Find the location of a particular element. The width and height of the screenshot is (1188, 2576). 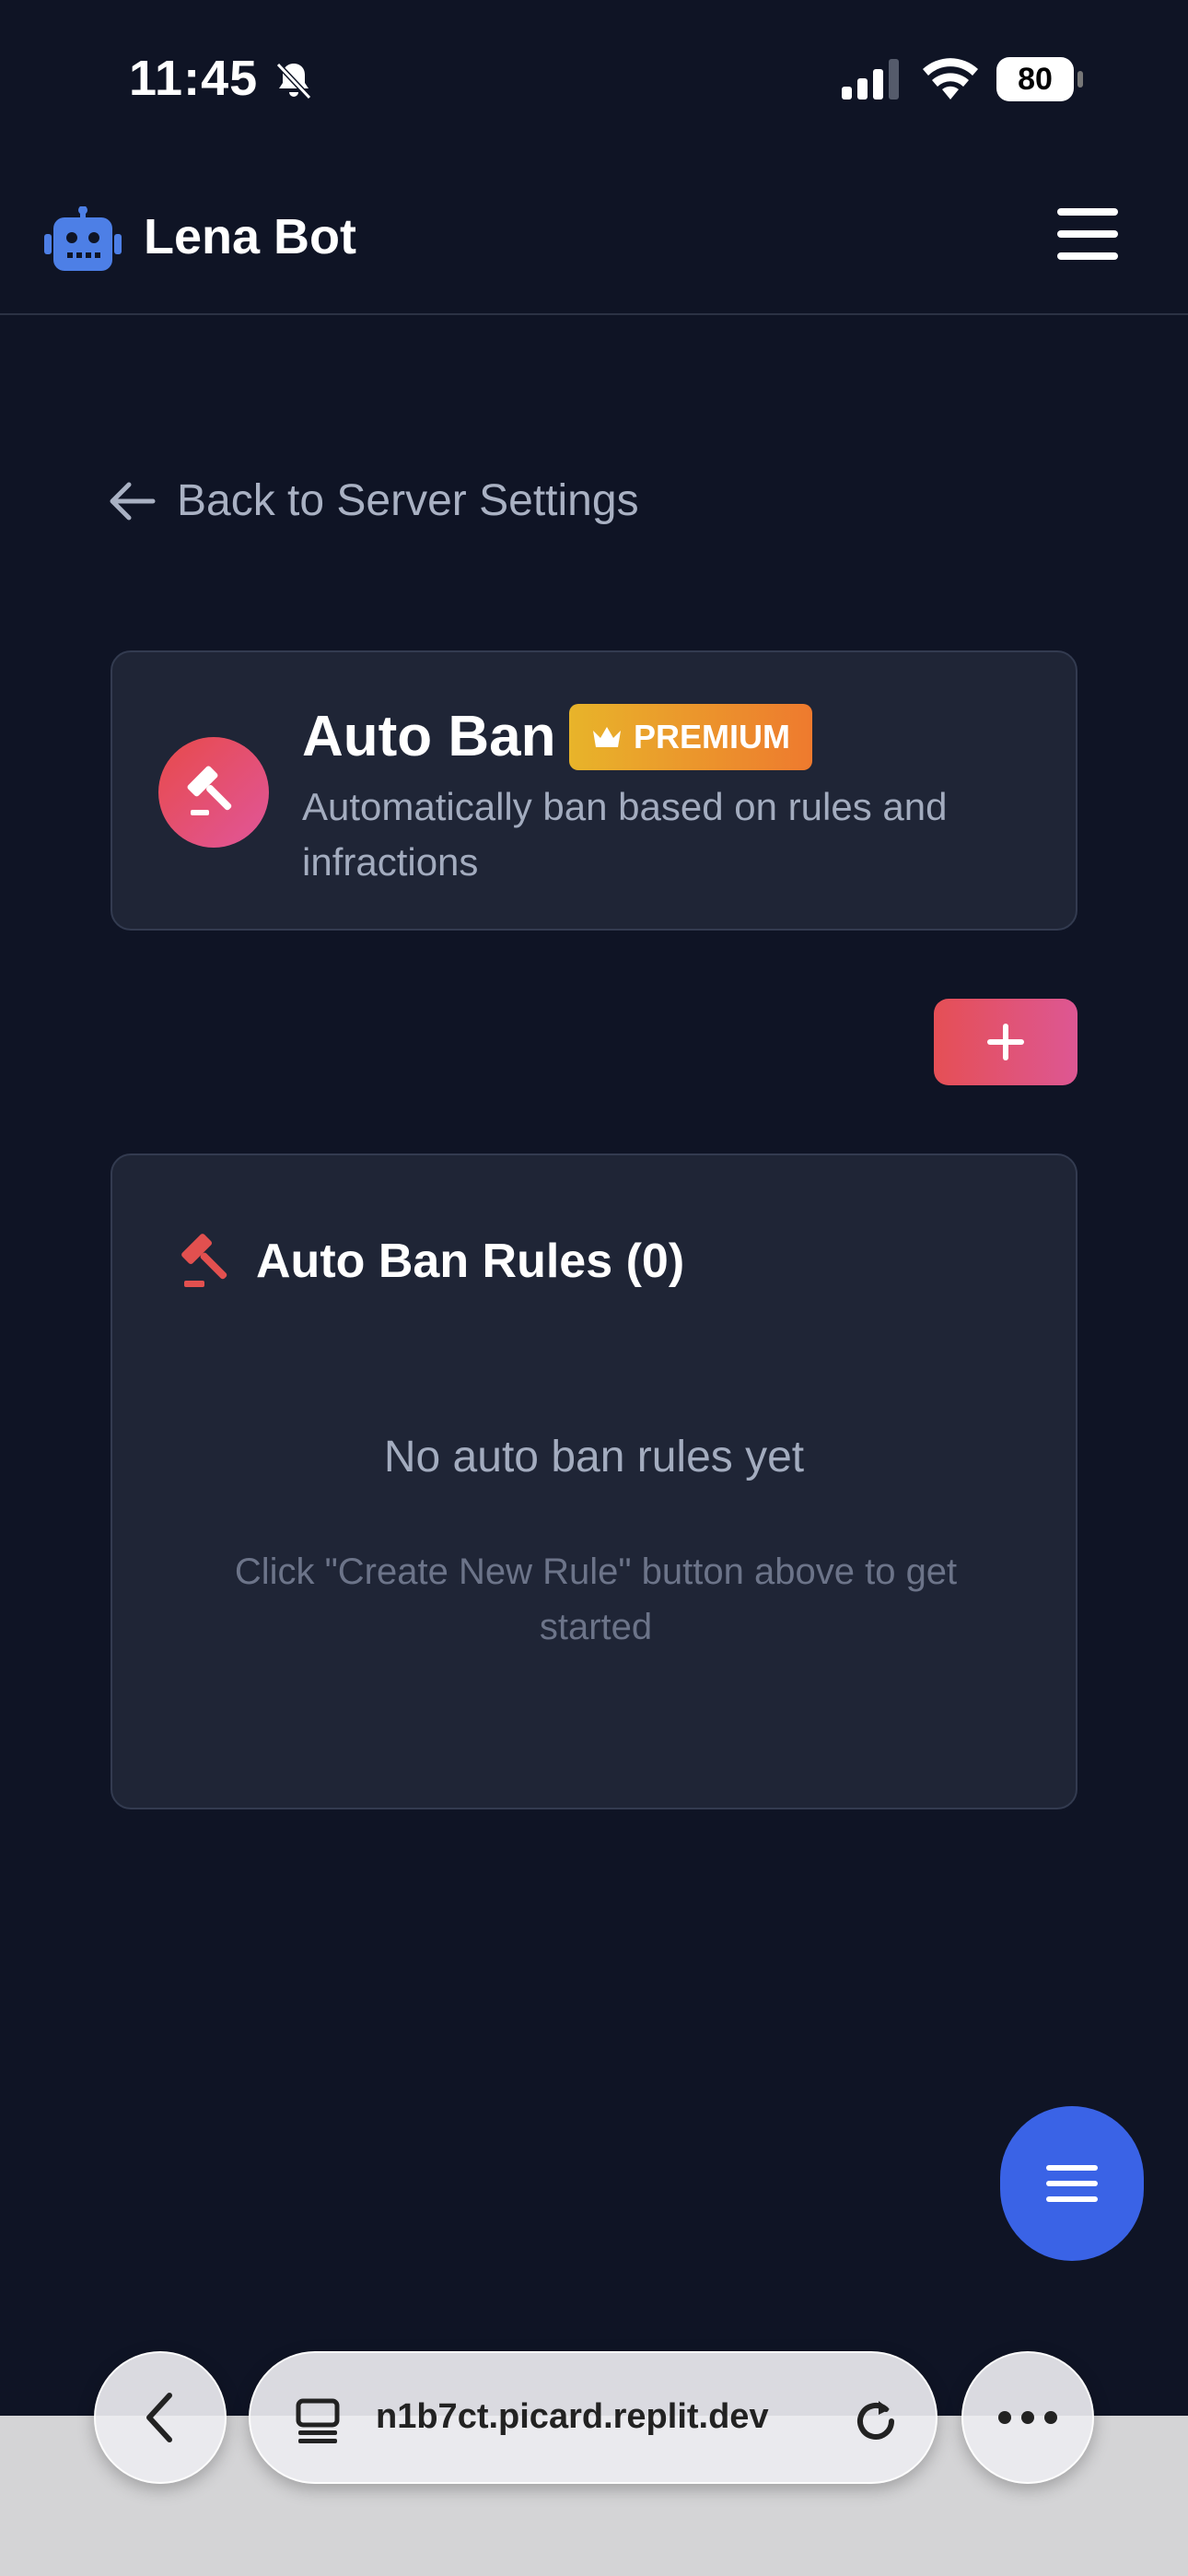

hamburger-icon is located at coordinates (1087, 234).